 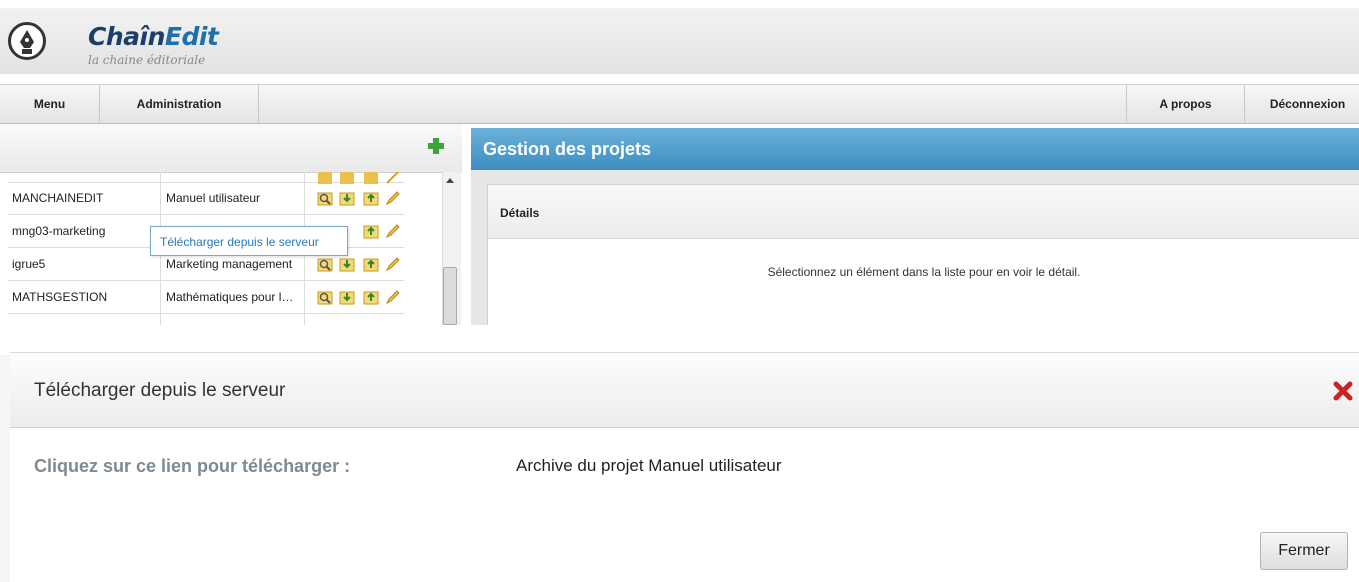 I want to click on close-dialog-button: Fermer, so click(x=1304, y=551).